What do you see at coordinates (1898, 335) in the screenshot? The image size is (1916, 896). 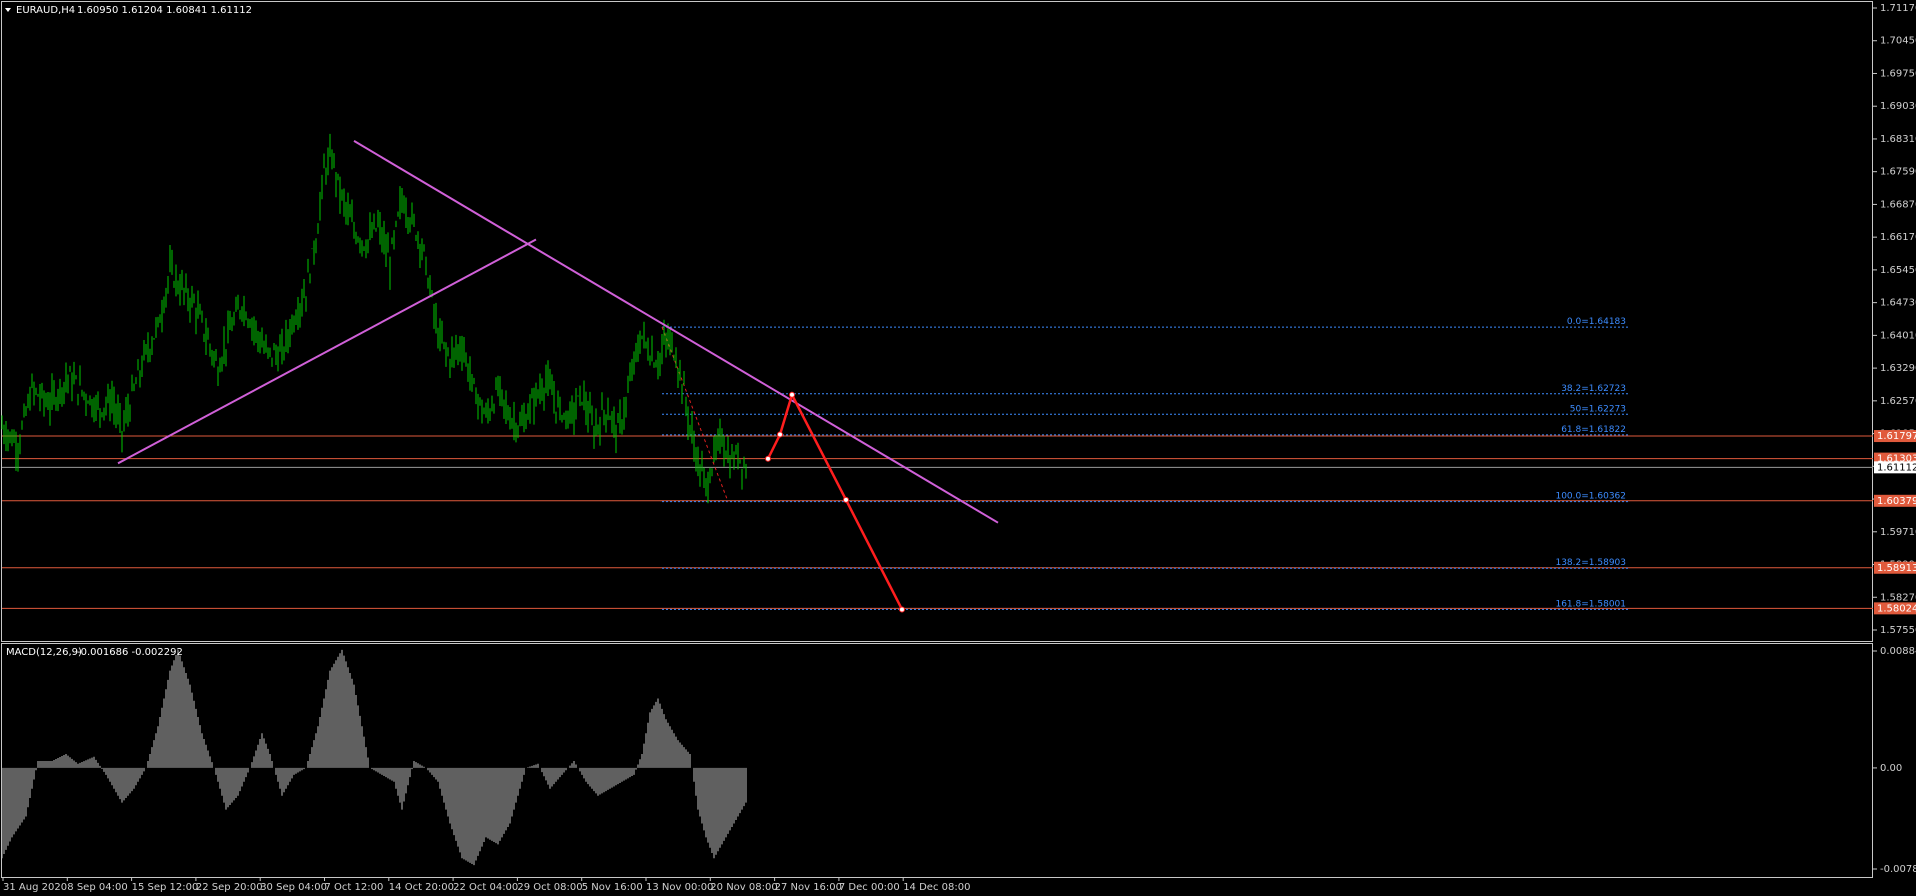 I see `price-axis-label: 1.64010` at bounding box center [1898, 335].